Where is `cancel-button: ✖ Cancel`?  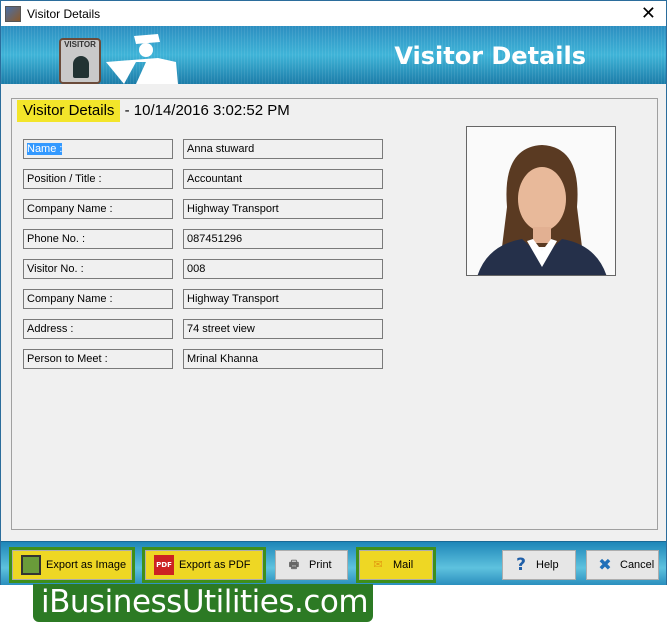
cancel-button: ✖ Cancel is located at coordinates (622, 565).